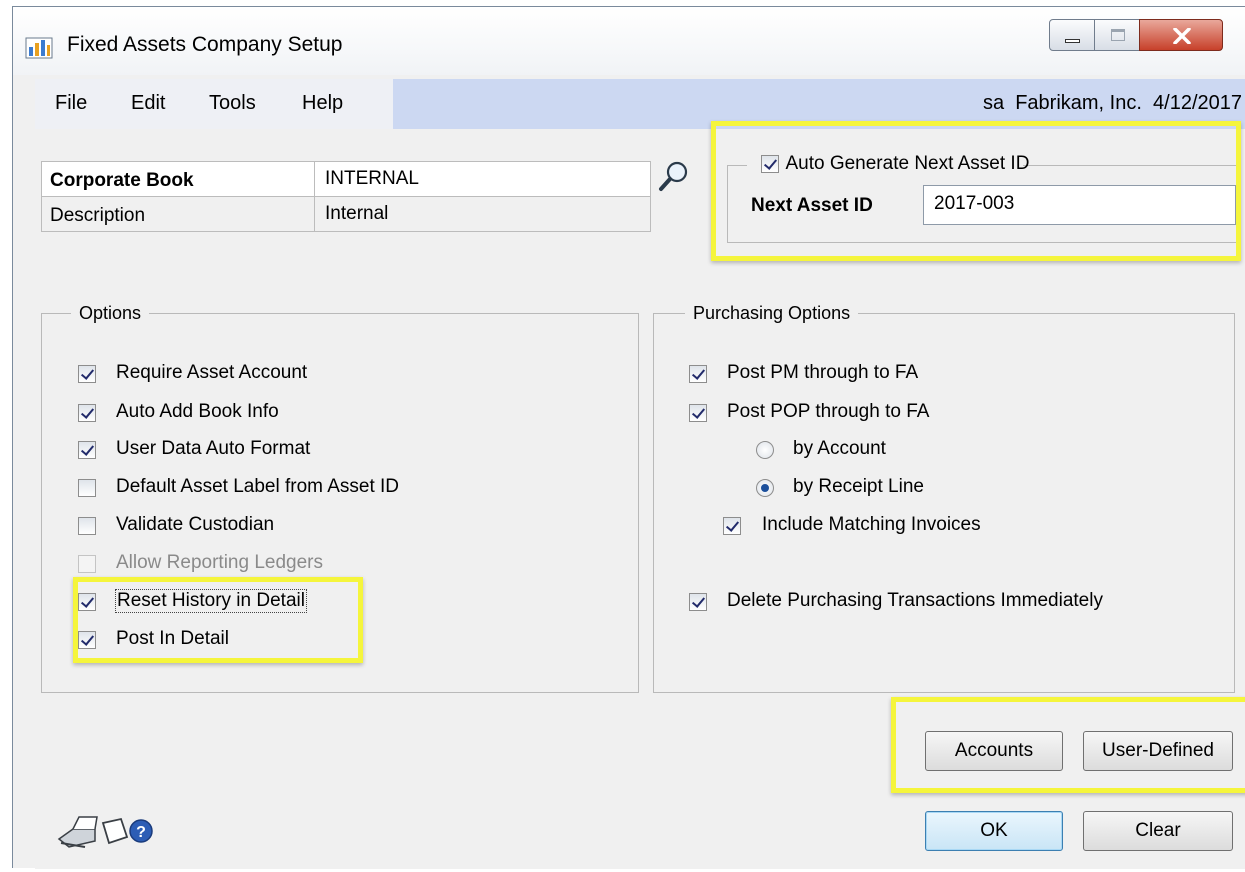 Image resolution: width=1245 pixels, height=872 pixels. Describe the element at coordinates (197, 411) in the screenshot. I see `auto-add-book-info-label: Auto Add Book Info` at that location.